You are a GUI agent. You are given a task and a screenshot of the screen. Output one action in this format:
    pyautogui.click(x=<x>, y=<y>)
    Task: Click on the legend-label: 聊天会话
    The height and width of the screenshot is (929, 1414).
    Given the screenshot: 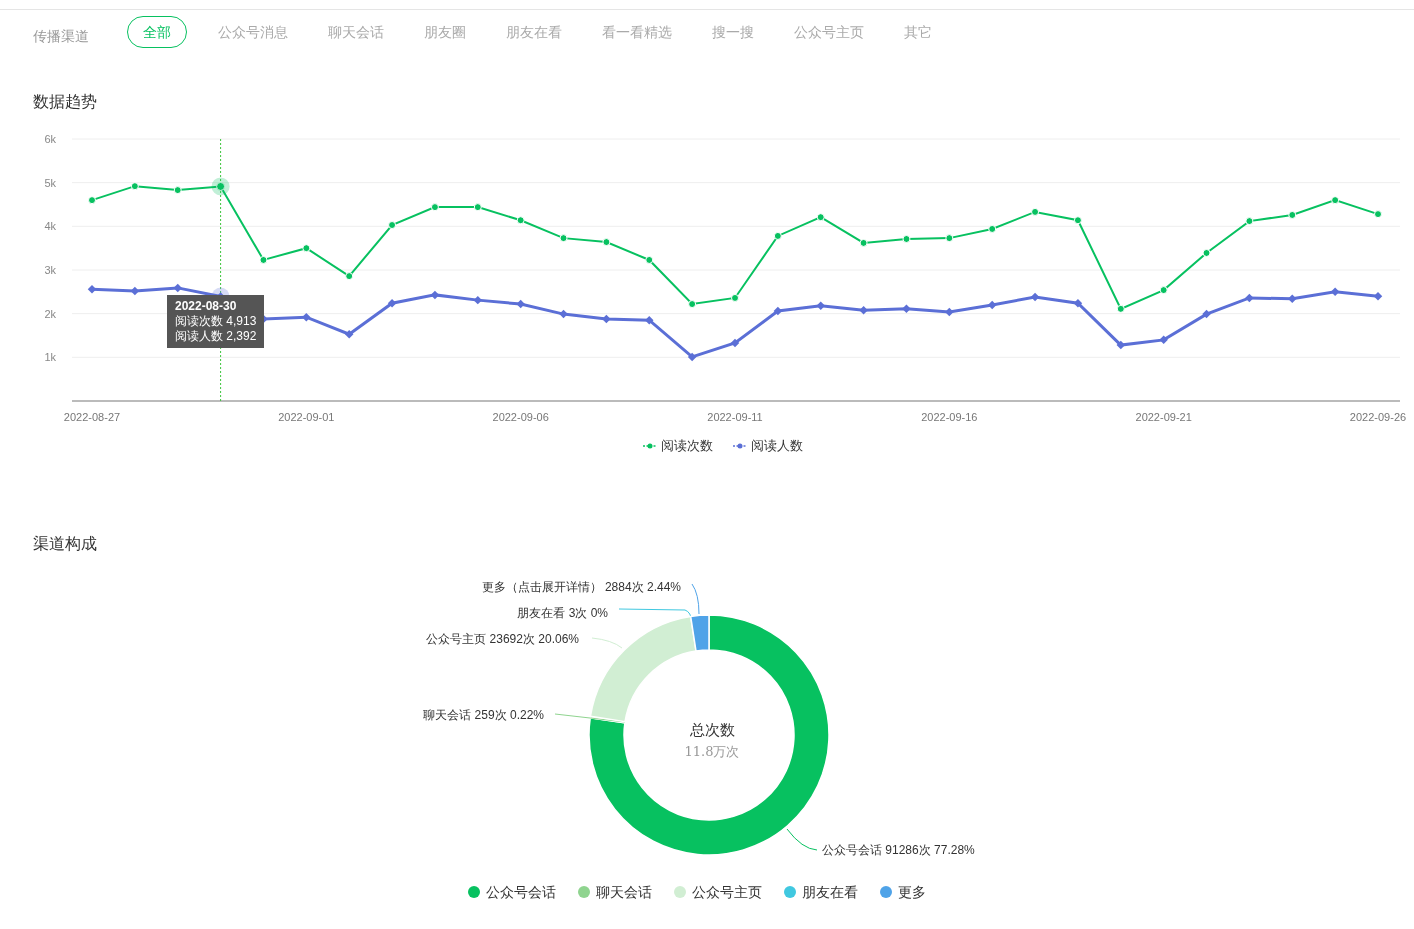 What is the action you would take?
    pyautogui.click(x=624, y=892)
    